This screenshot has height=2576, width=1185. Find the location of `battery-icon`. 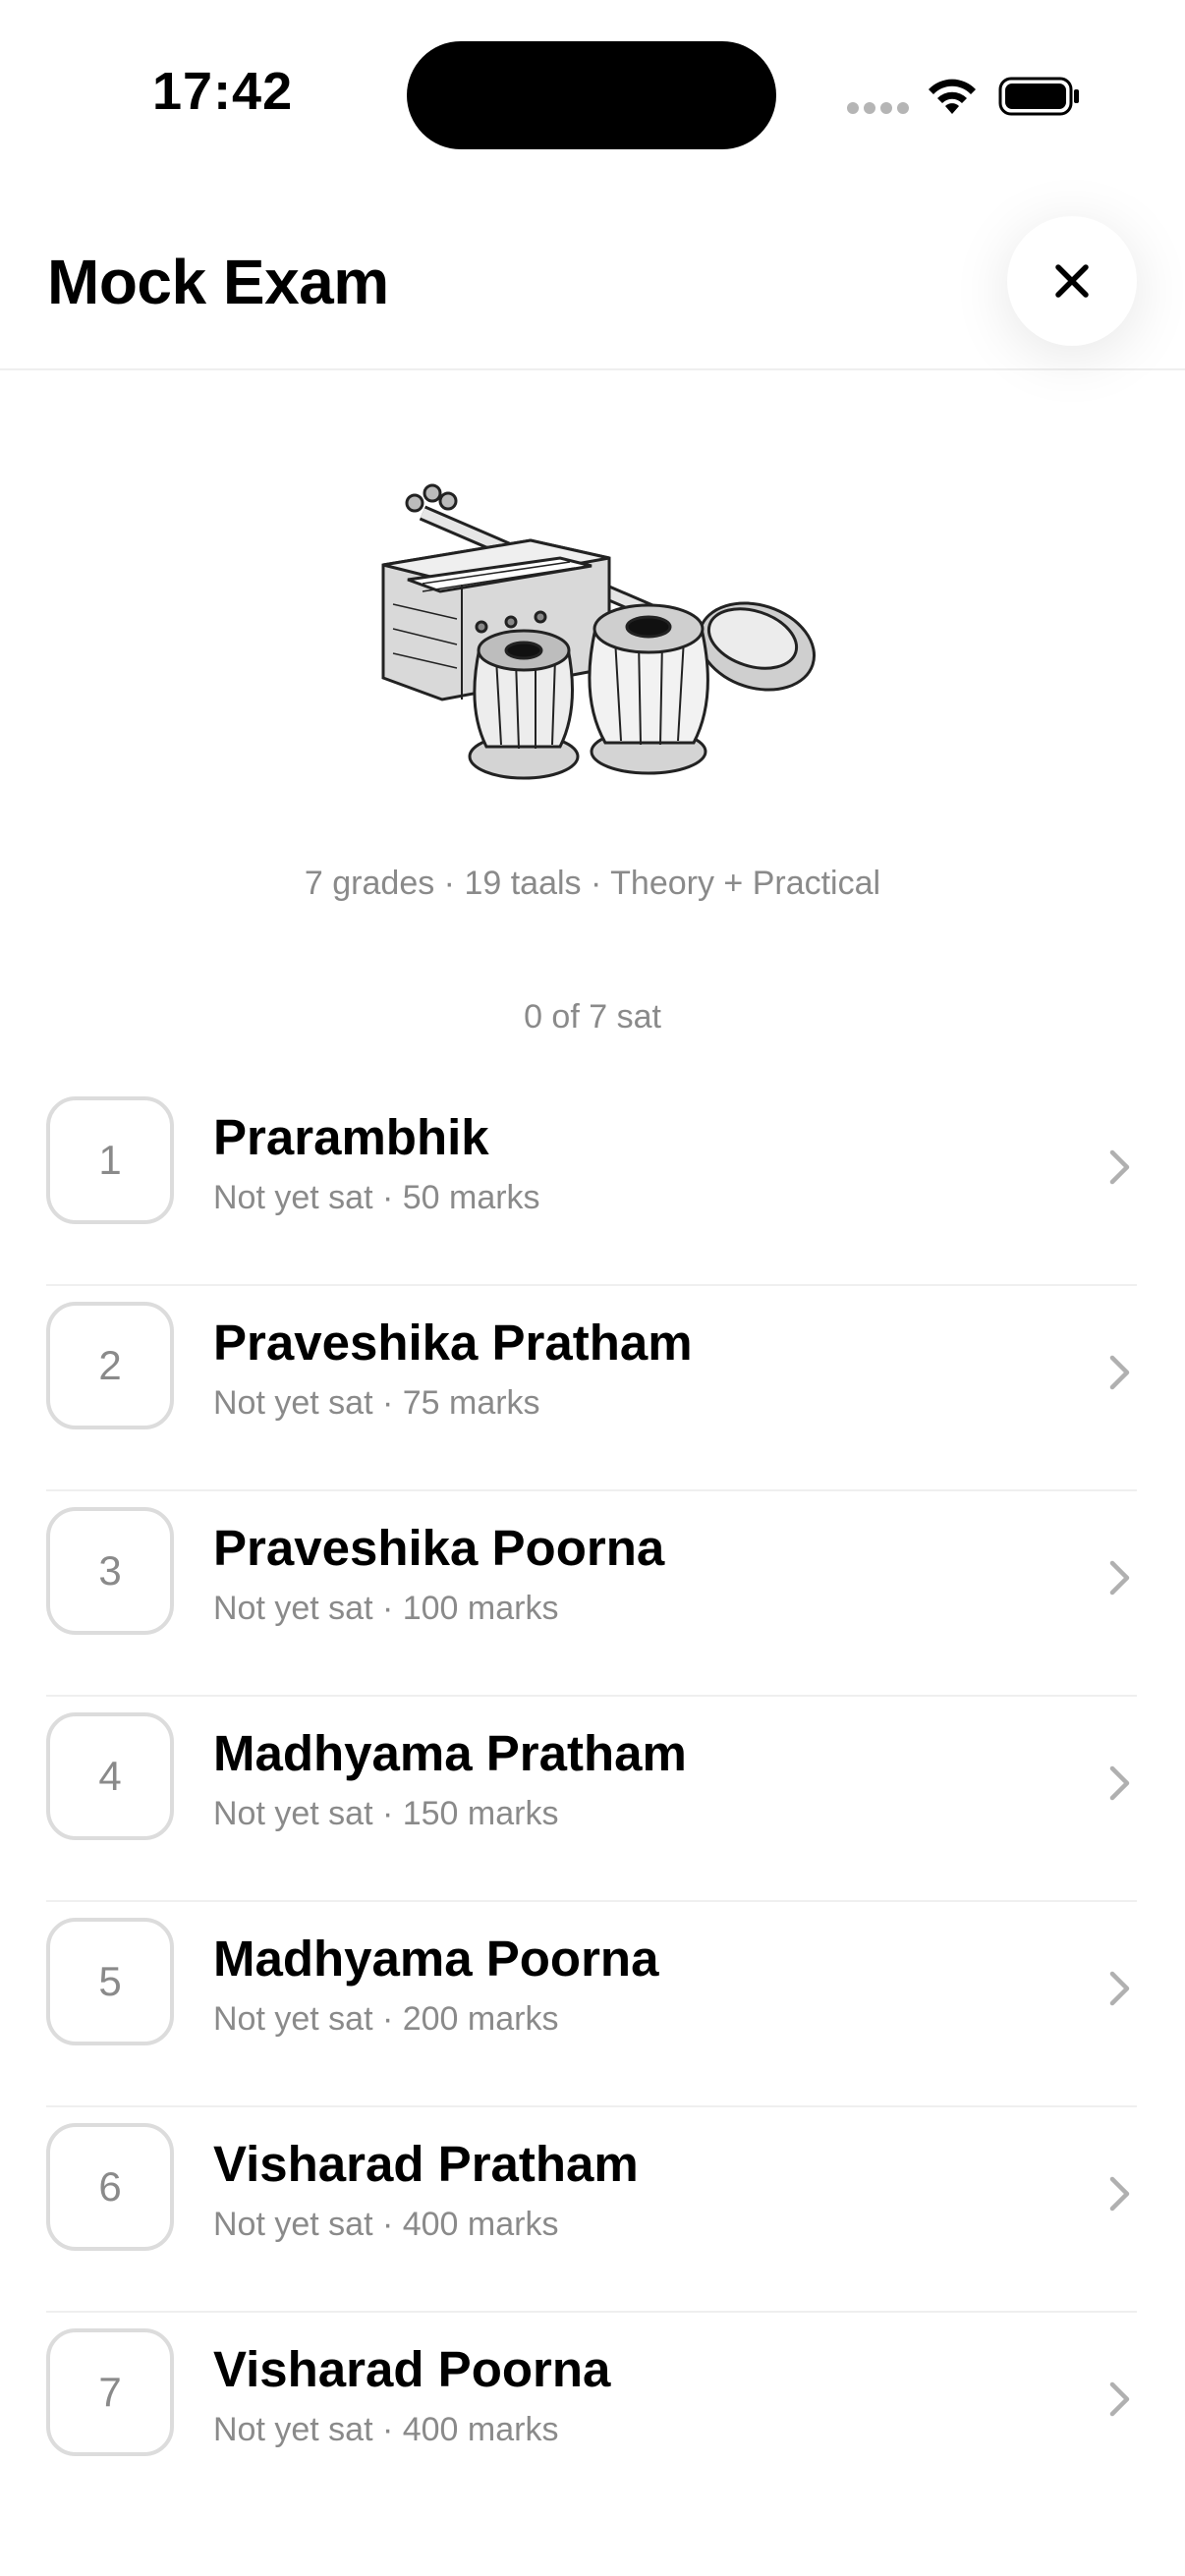

battery-icon is located at coordinates (1038, 96).